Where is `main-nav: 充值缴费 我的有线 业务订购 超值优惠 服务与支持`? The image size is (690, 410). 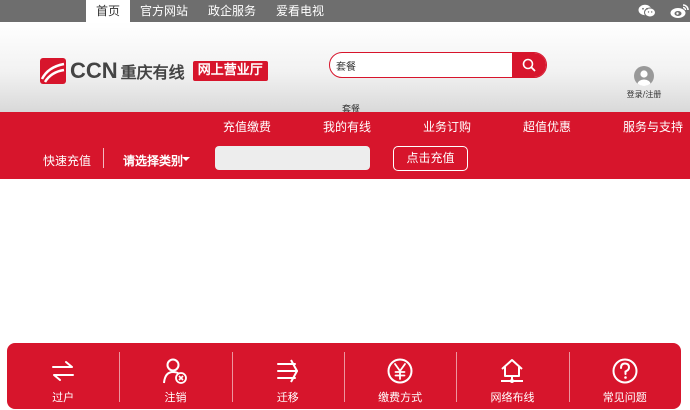
main-nav: 充值缴费 我的有线 业务订购 超值优惠 服务与支持 is located at coordinates (345, 128).